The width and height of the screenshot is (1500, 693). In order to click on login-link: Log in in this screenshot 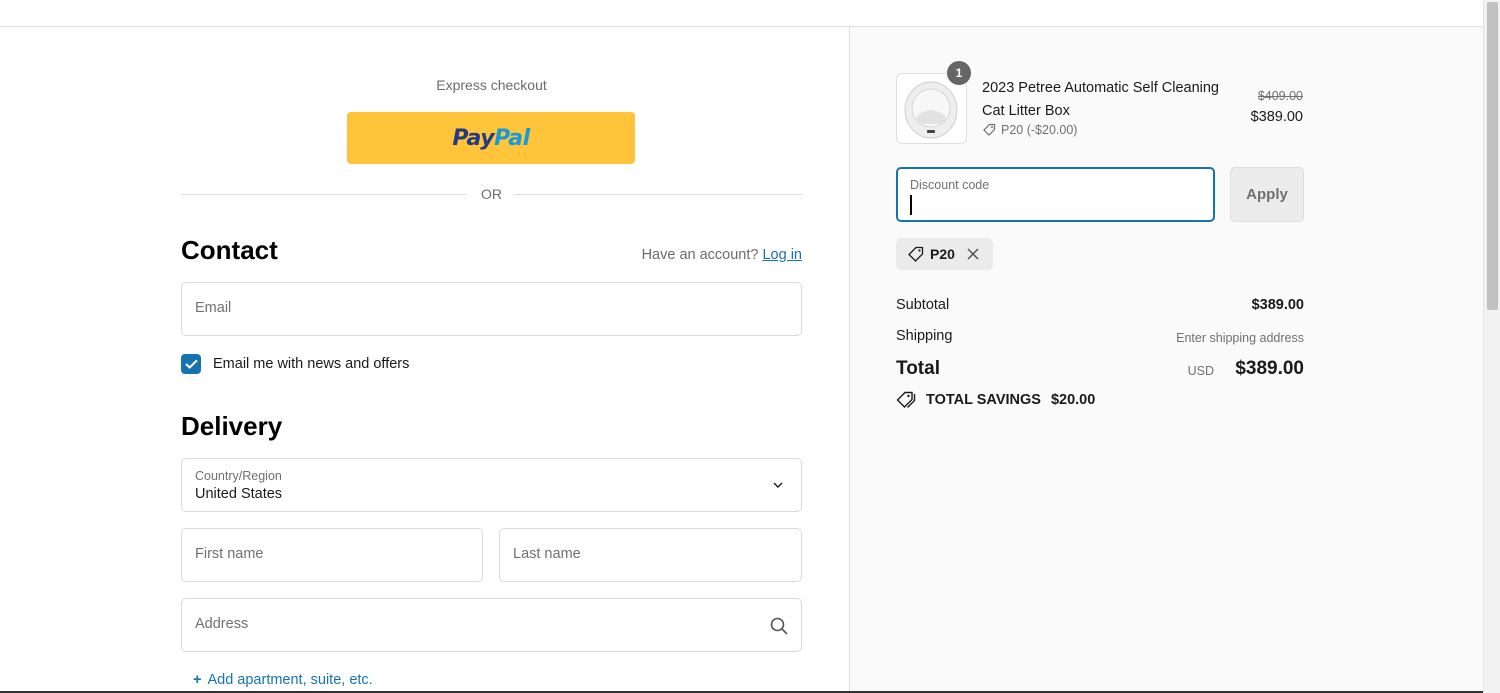, I will do `click(782, 255)`.